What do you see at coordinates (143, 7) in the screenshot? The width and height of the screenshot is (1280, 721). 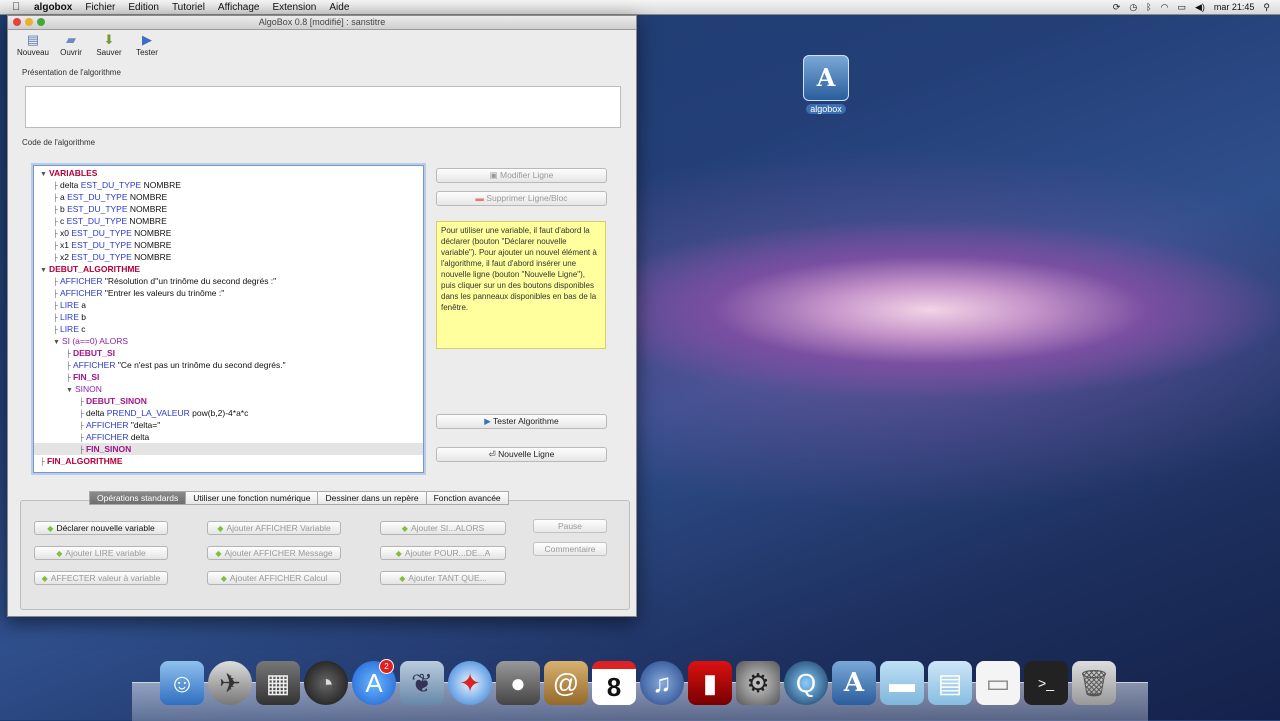 I see `menu-edition: Edition` at bounding box center [143, 7].